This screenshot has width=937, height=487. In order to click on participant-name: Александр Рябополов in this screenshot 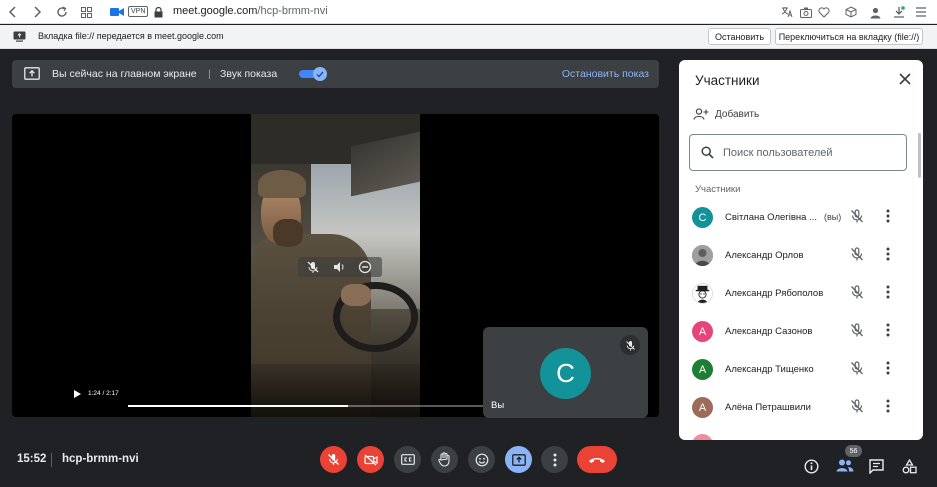, I will do `click(774, 293)`.